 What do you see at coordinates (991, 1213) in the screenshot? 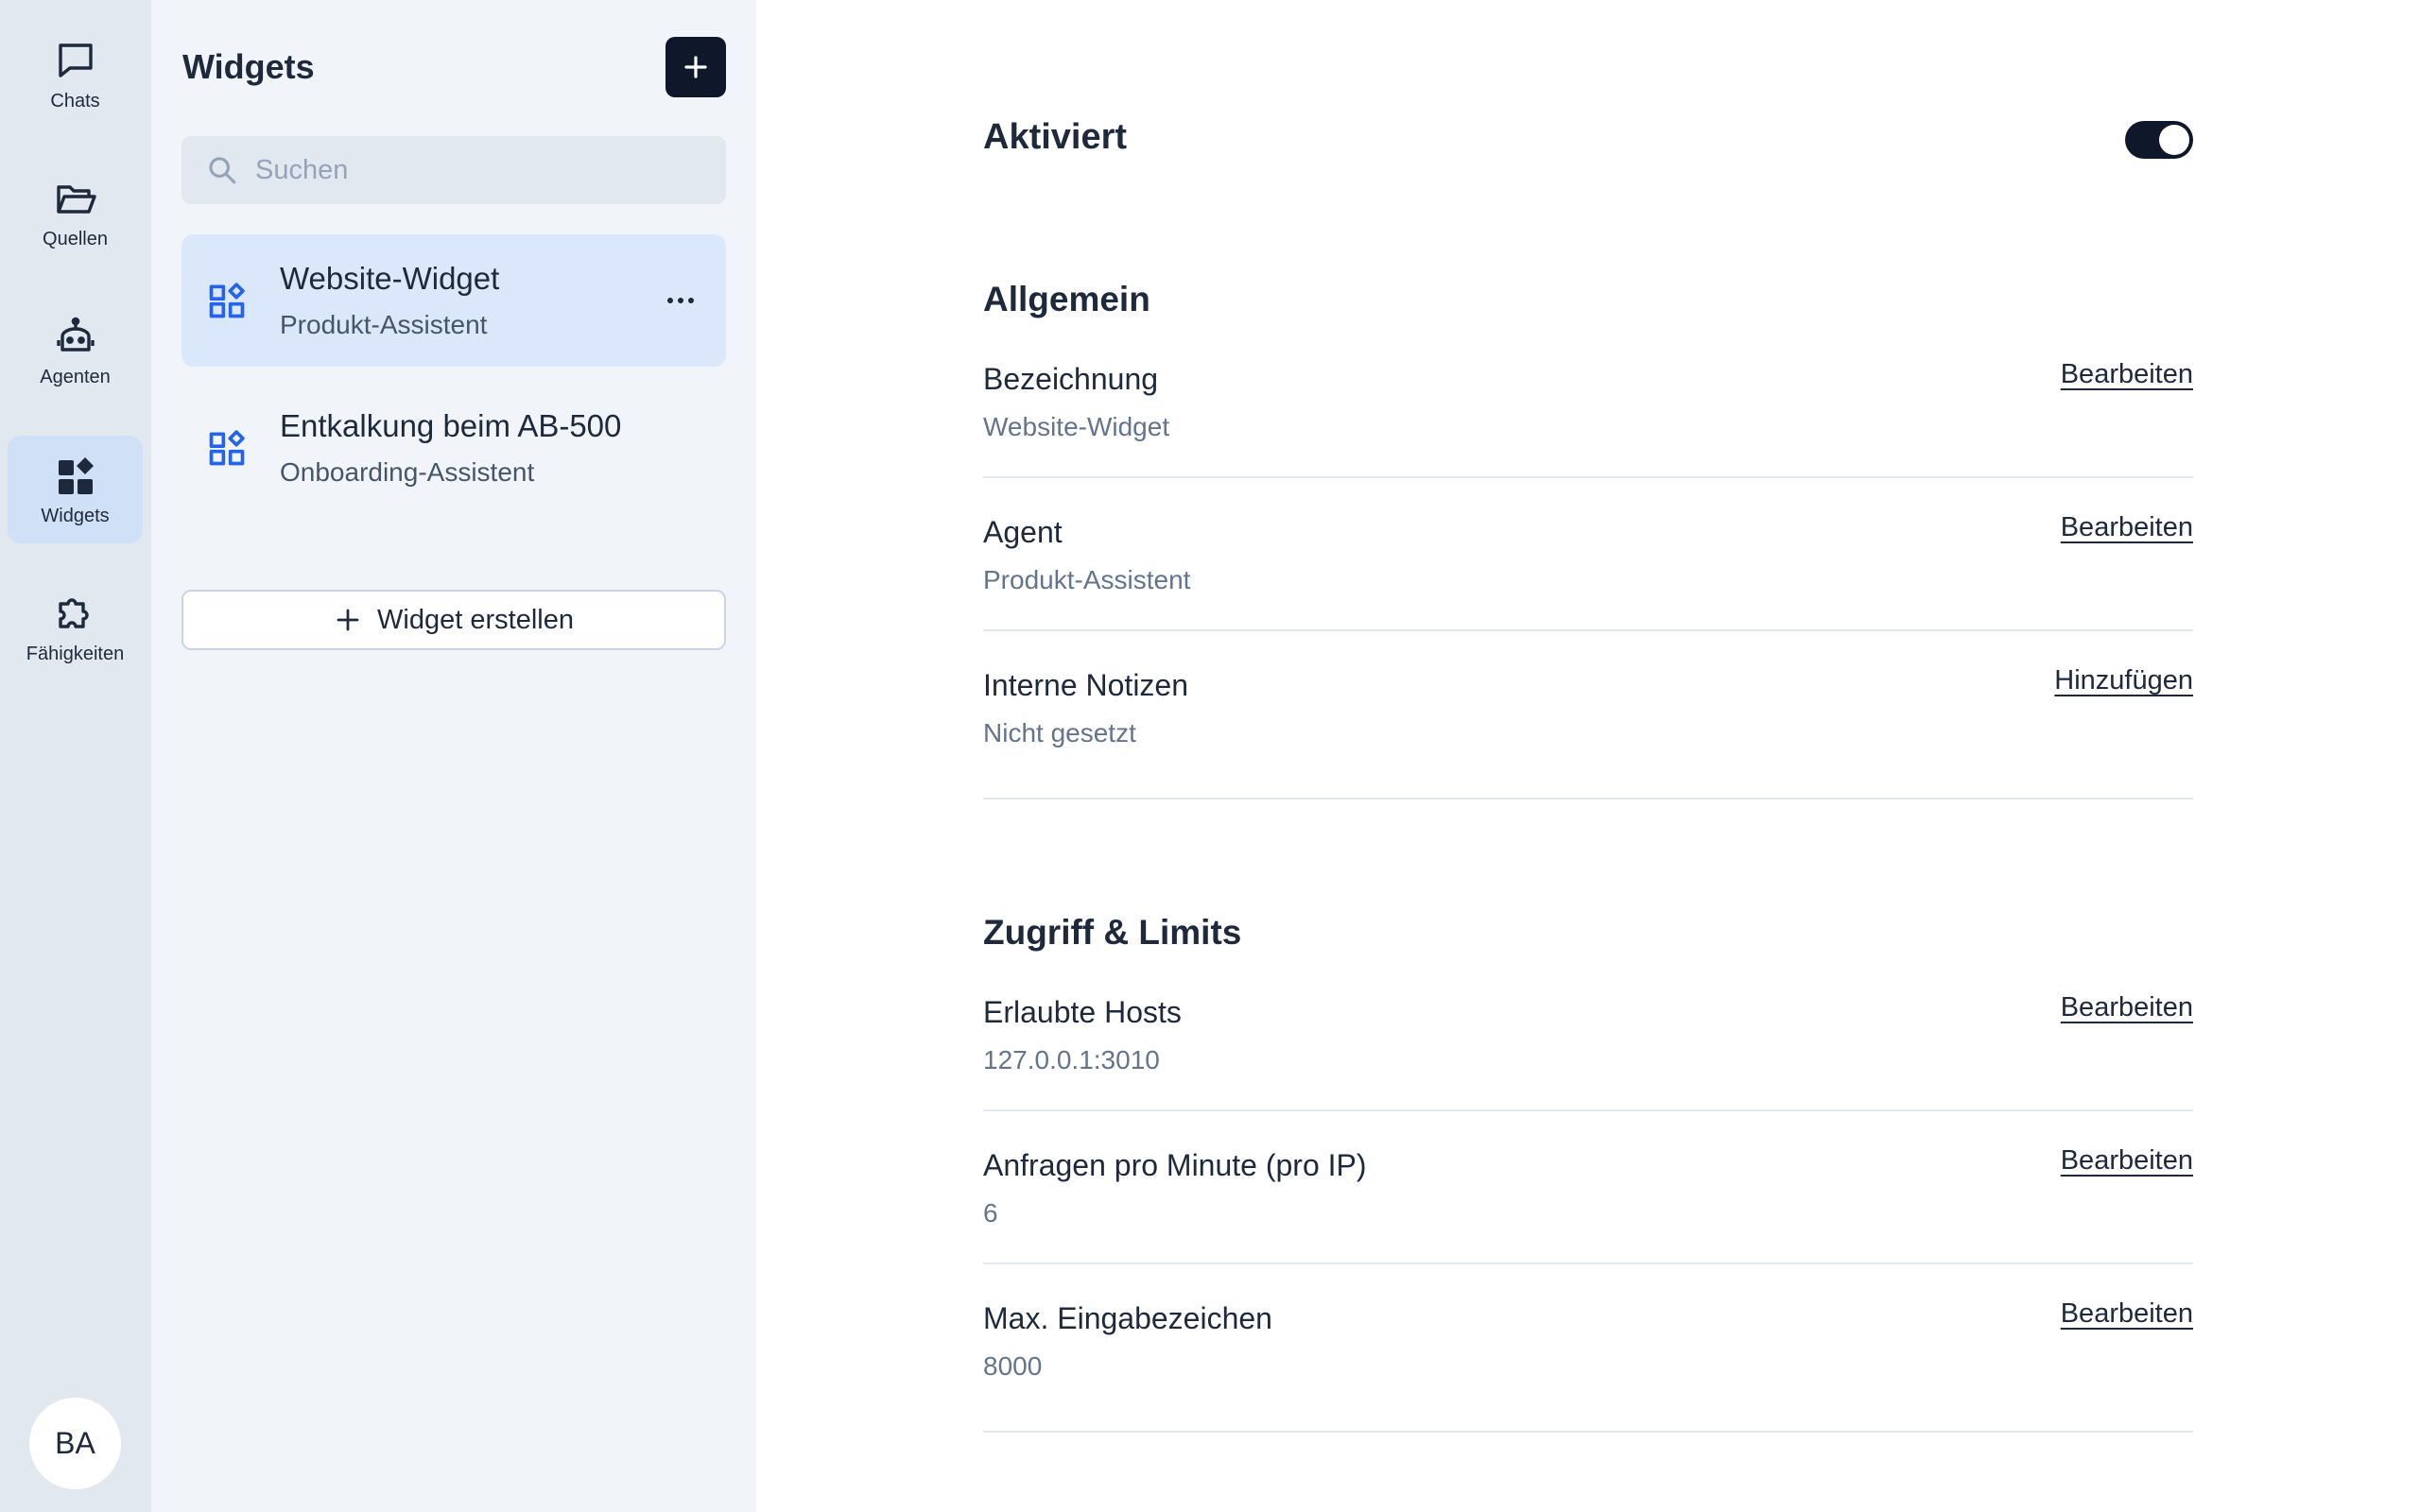
I see `row-value-rate-limit: 6` at bounding box center [991, 1213].